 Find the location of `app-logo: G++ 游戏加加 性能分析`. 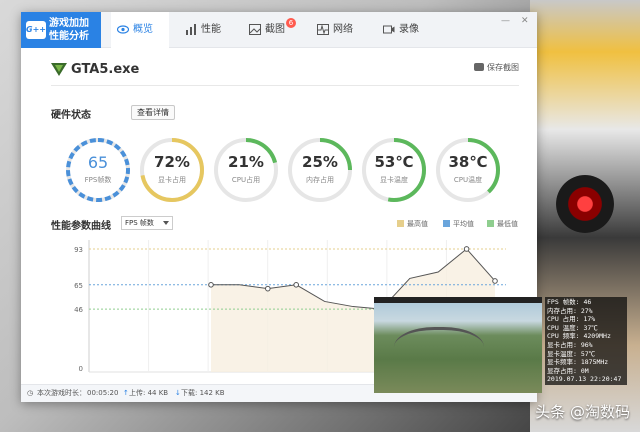

app-logo: G++ 游戏加加 性能分析 is located at coordinates (61, 30).